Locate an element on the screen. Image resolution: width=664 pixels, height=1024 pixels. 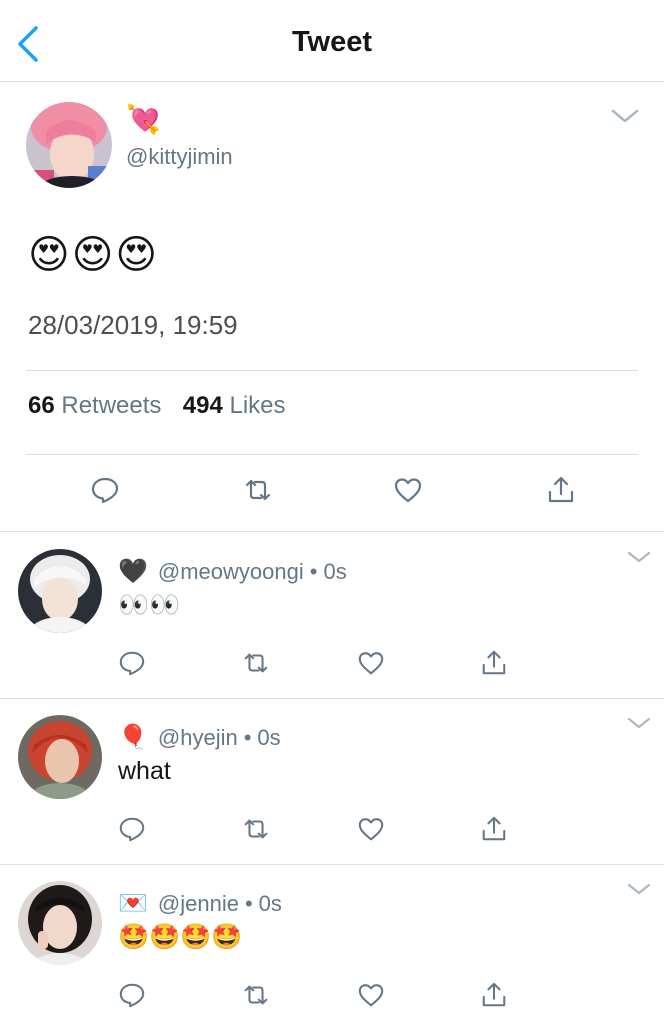
username-handle: @meowyoongi is located at coordinates (231, 572).